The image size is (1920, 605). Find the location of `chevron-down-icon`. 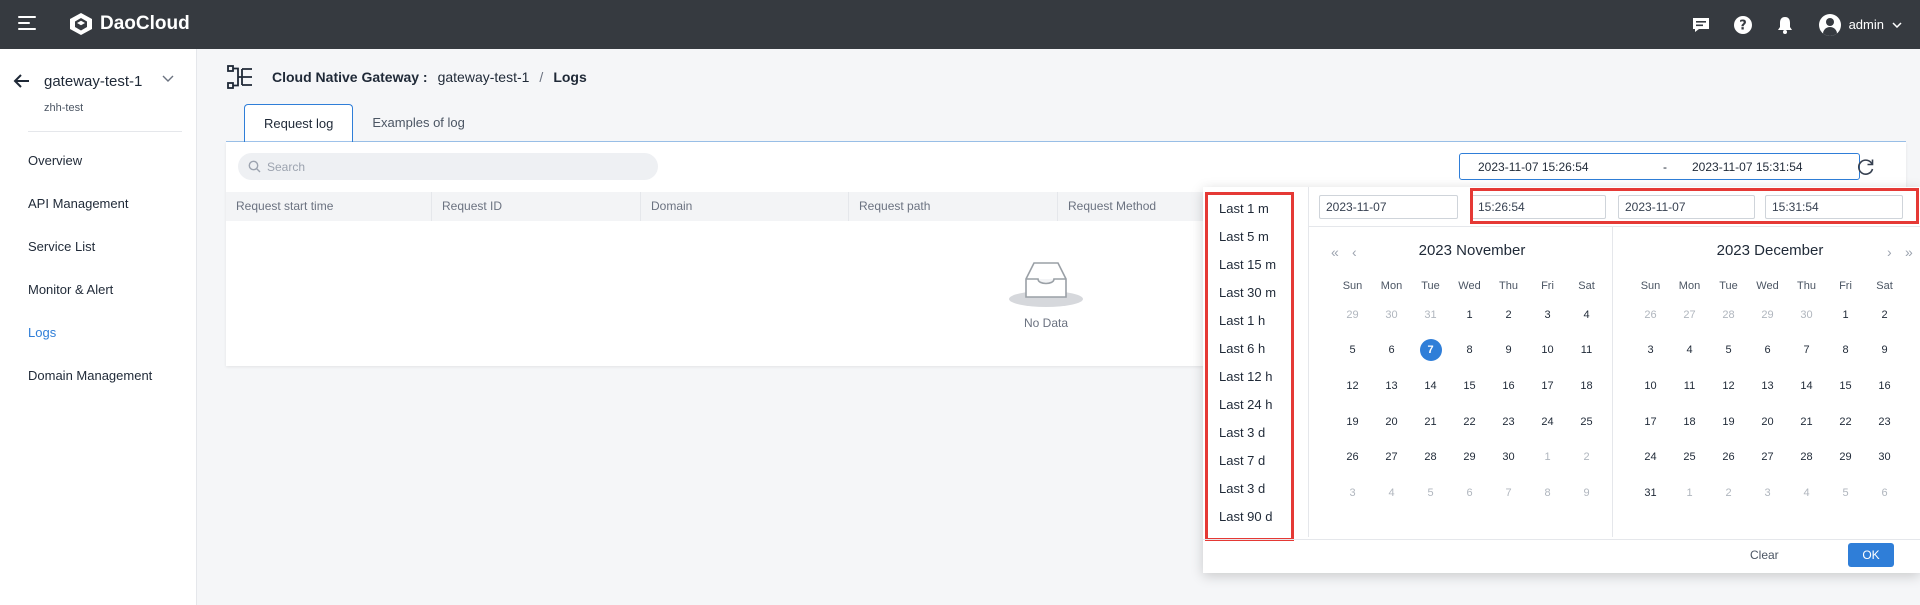

chevron-down-icon is located at coordinates (168, 79).